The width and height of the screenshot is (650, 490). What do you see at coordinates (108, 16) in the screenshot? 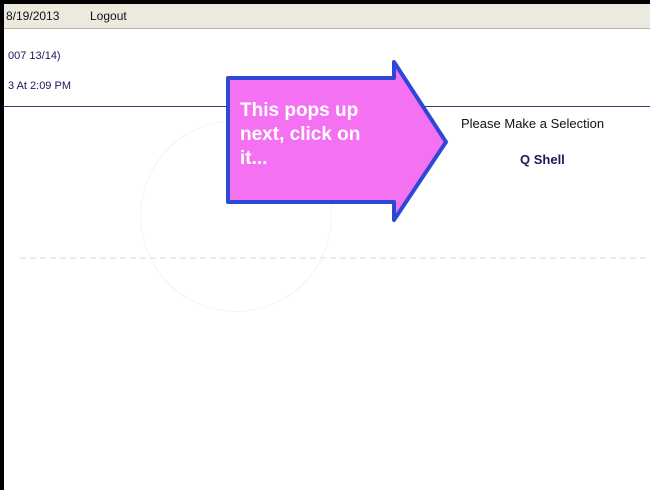
I see `logout-link: Logout` at bounding box center [108, 16].